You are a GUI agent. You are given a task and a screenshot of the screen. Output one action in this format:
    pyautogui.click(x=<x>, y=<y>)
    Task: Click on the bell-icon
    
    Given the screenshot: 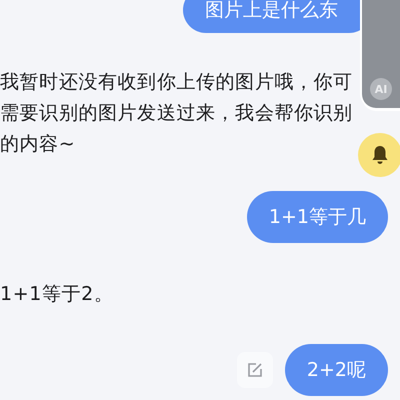 What is the action you would take?
    pyautogui.click(x=380, y=155)
    